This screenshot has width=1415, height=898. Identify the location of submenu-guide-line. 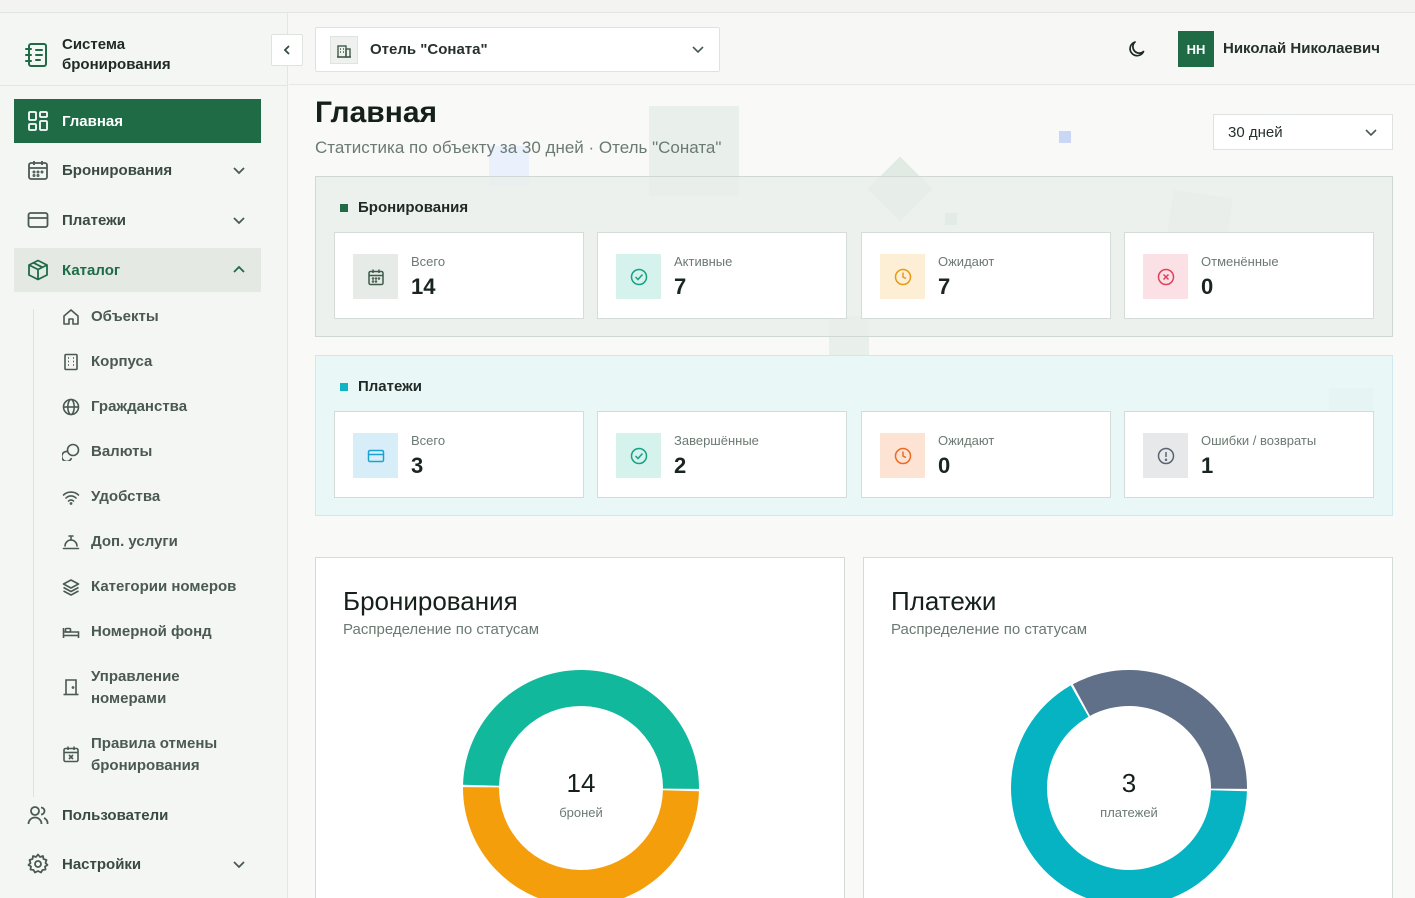
(33, 553).